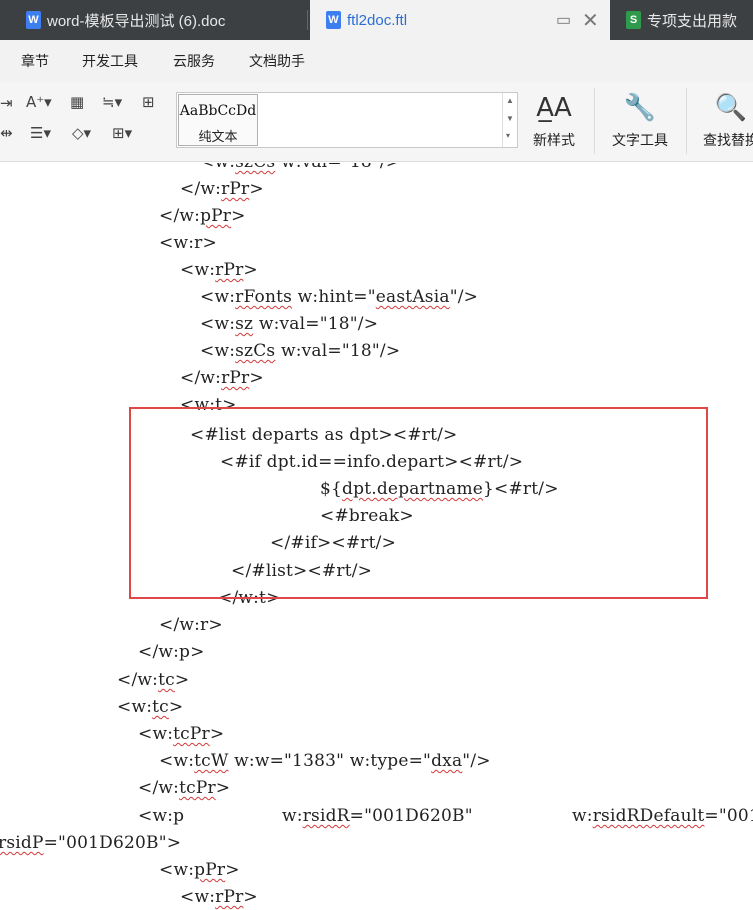 This screenshot has width=753, height=910. What do you see at coordinates (188, 243) in the screenshot?
I see `code-line: <w:r>` at bounding box center [188, 243].